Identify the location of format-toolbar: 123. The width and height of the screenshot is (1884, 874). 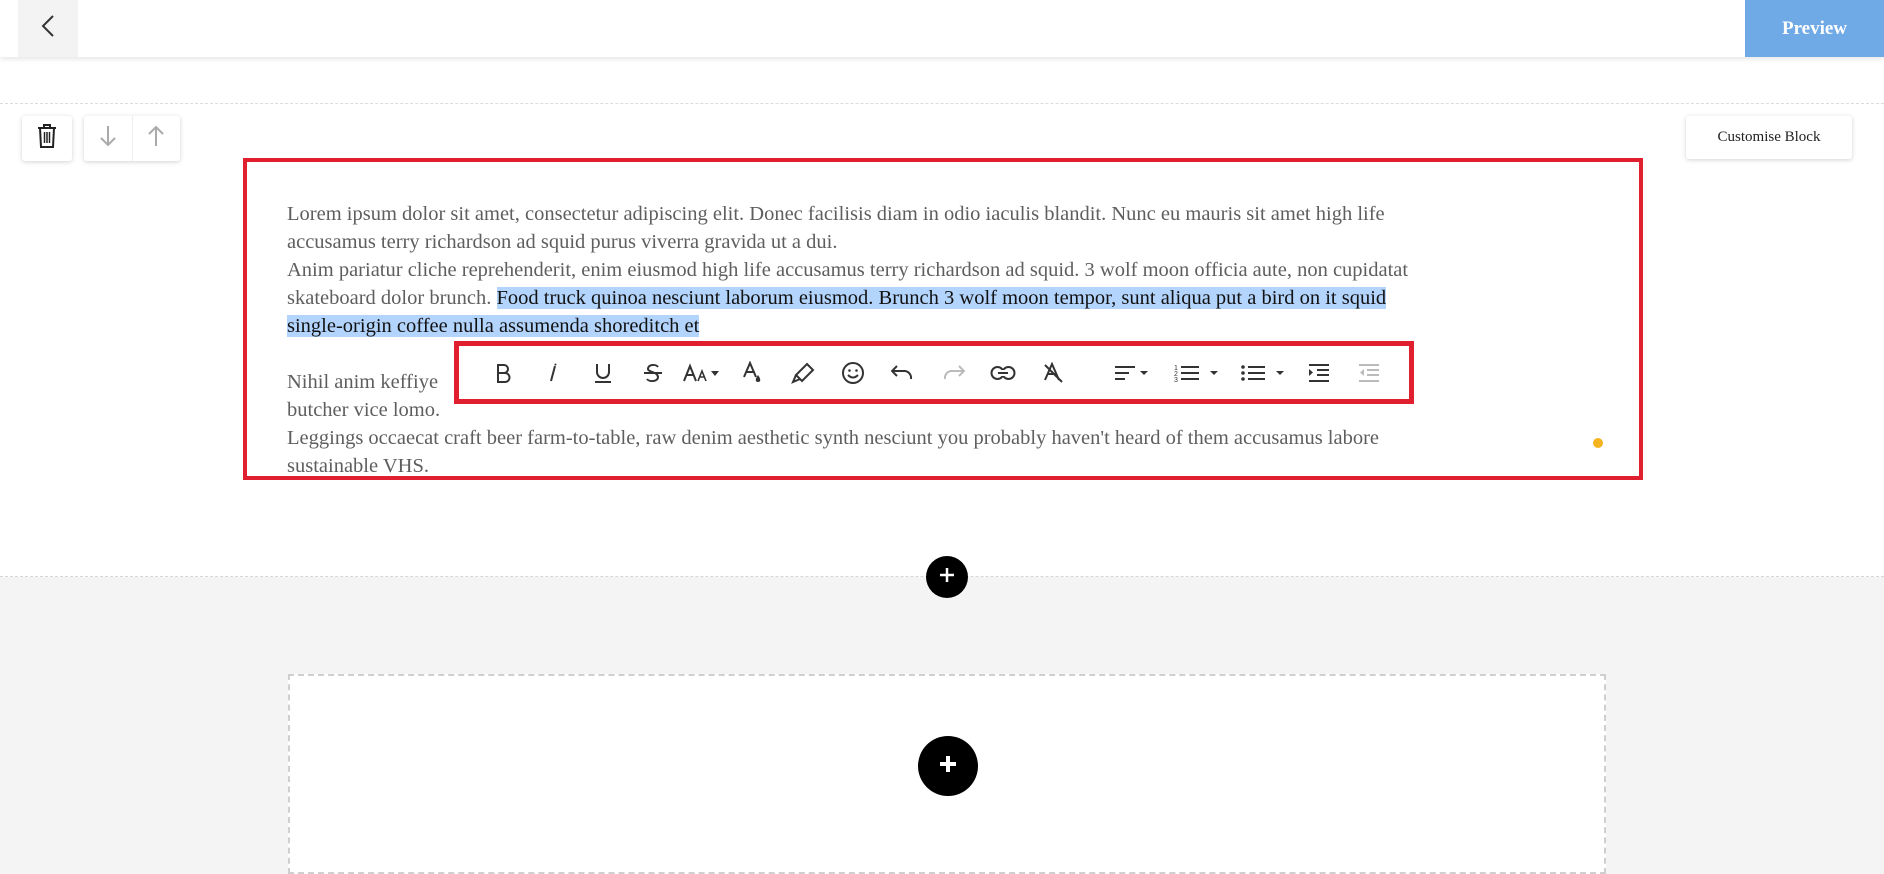
(934, 372).